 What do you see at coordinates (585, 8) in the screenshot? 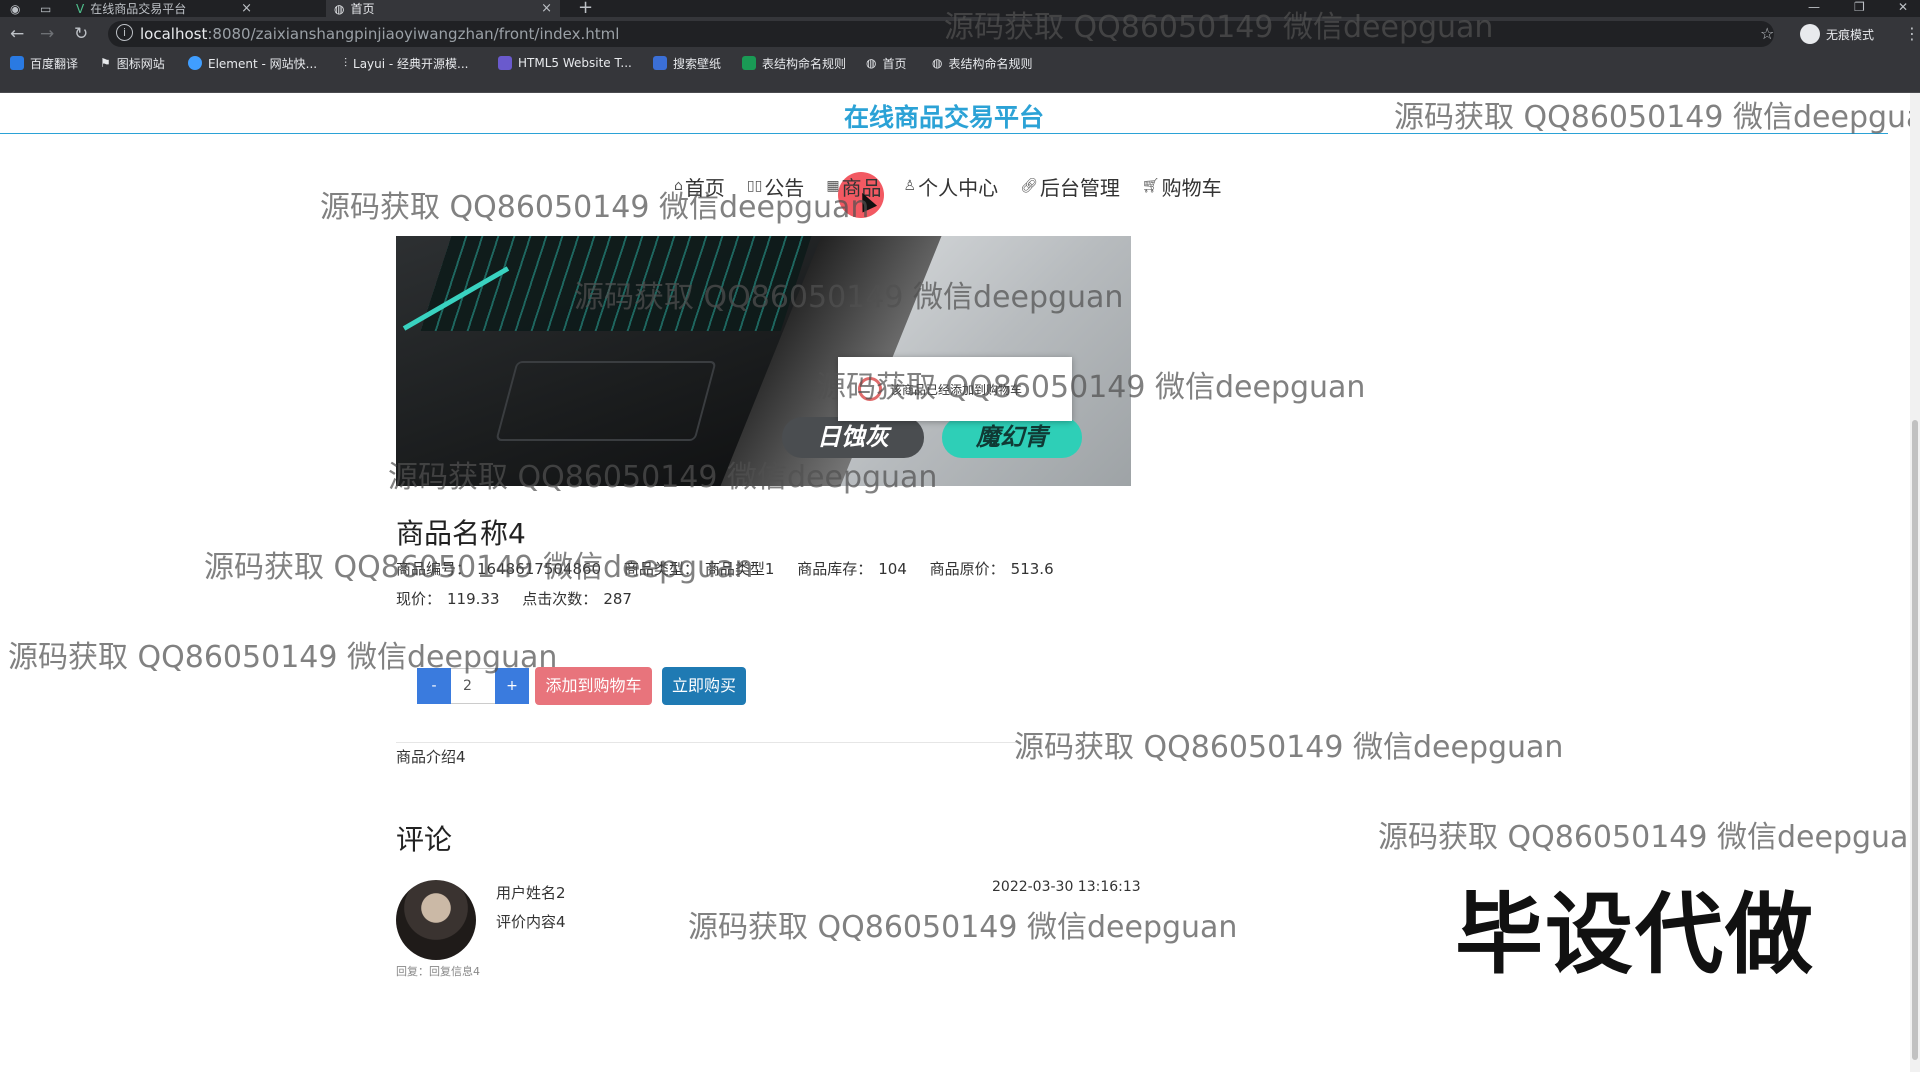
I see `new-tab-button: +` at bounding box center [585, 8].